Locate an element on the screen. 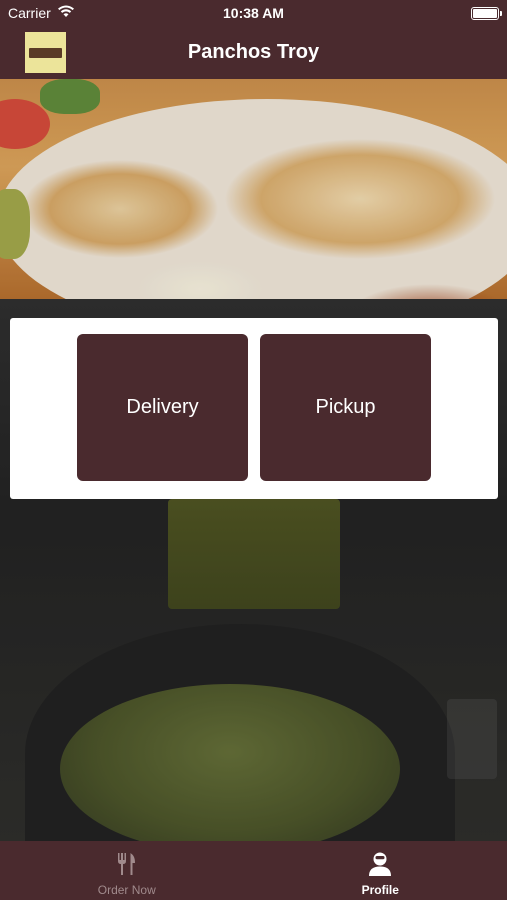  pickup-button: Pickup is located at coordinates (345, 407).